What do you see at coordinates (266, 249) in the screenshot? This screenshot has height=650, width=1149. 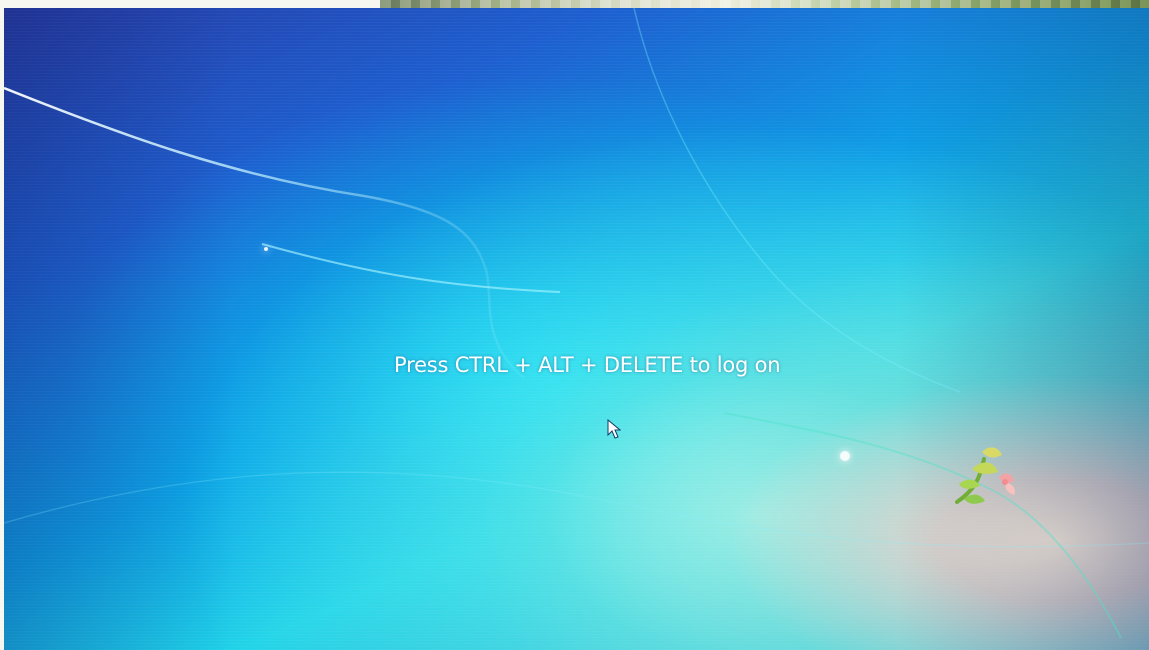 I see `small-light-orb` at bounding box center [266, 249].